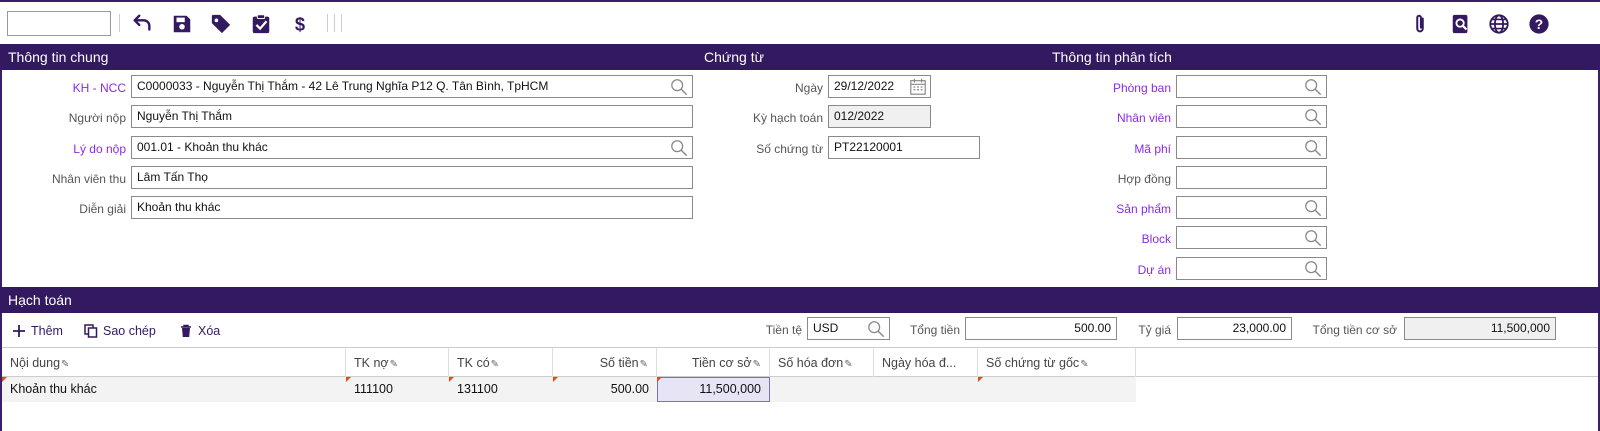 The height and width of the screenshot is (431, 1600). I want to click on cell-so-tien: 500.00, so click(605, 389).